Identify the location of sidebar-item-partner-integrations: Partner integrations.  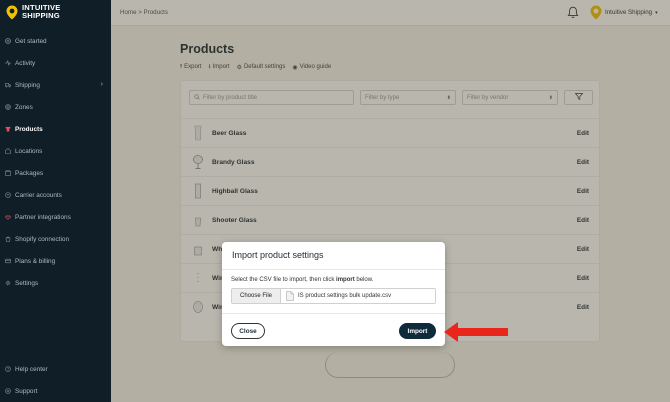
(55, 217).